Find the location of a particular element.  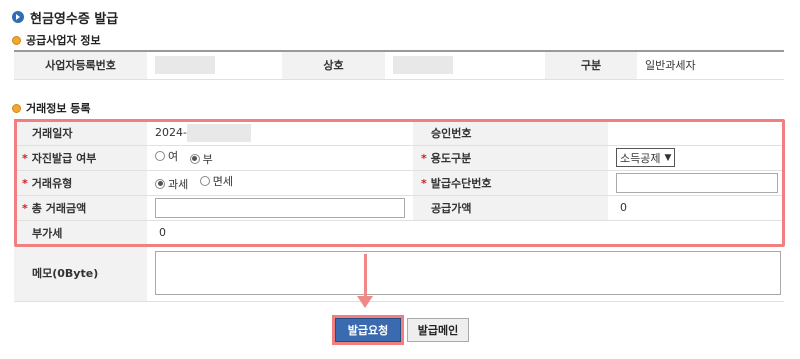

approval-label-text: 승인번호 is located at coordinates (451, 133).